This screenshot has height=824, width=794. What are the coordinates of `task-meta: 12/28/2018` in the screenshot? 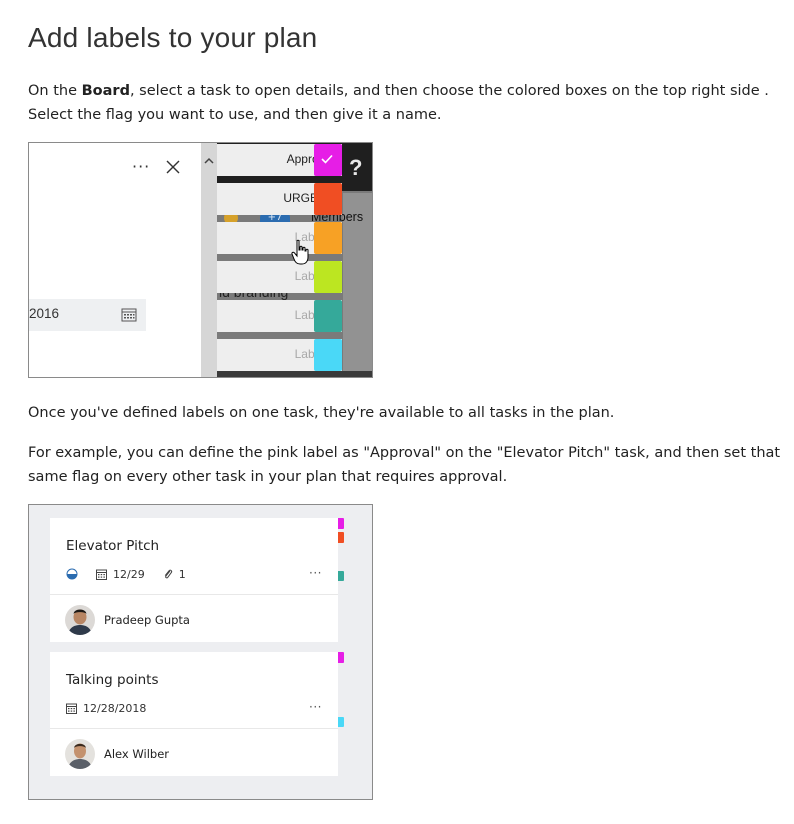 It's located at (106, 708).